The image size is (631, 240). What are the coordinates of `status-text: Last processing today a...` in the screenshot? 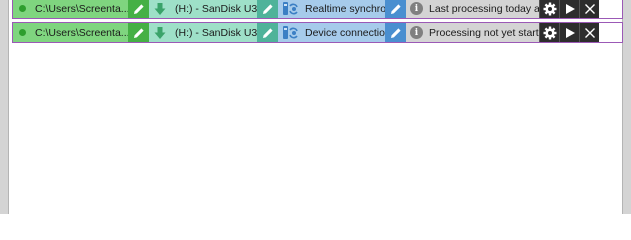 It's located at (484, 8).